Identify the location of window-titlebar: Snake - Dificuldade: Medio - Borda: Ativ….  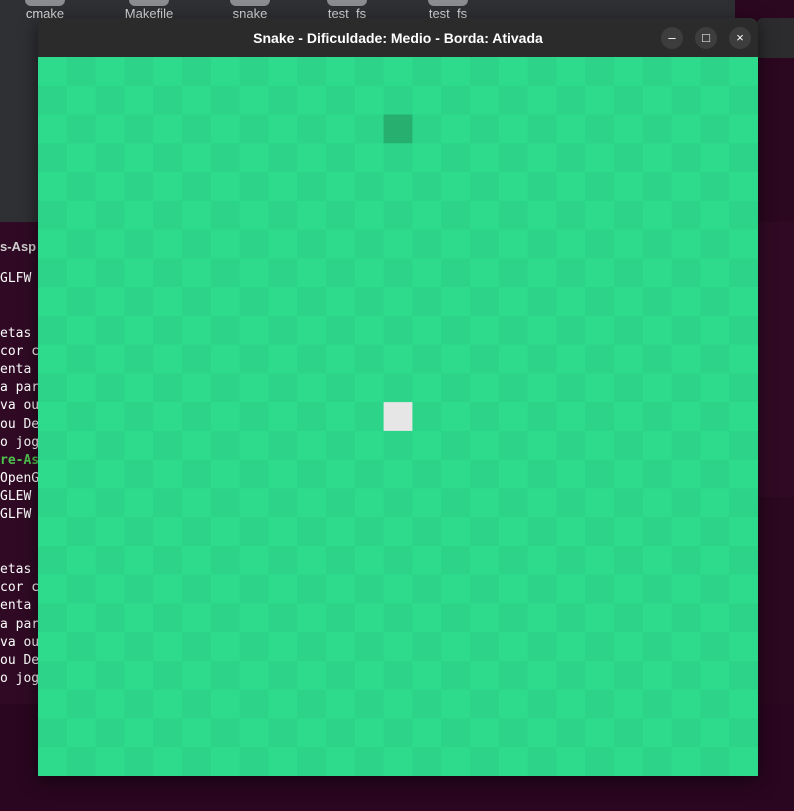
(398, 37).